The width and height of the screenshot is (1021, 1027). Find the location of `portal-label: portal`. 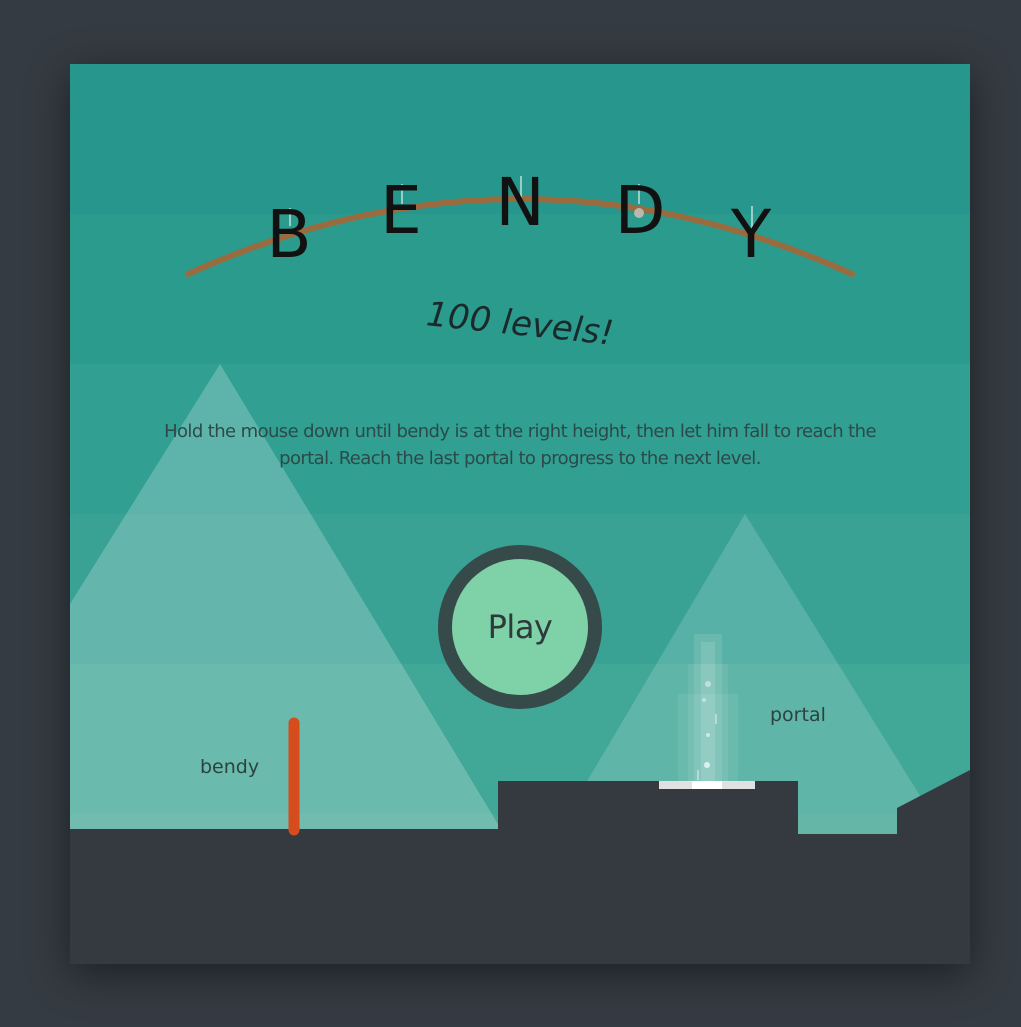

portal-label: portal is located at coordinates (798, 715).